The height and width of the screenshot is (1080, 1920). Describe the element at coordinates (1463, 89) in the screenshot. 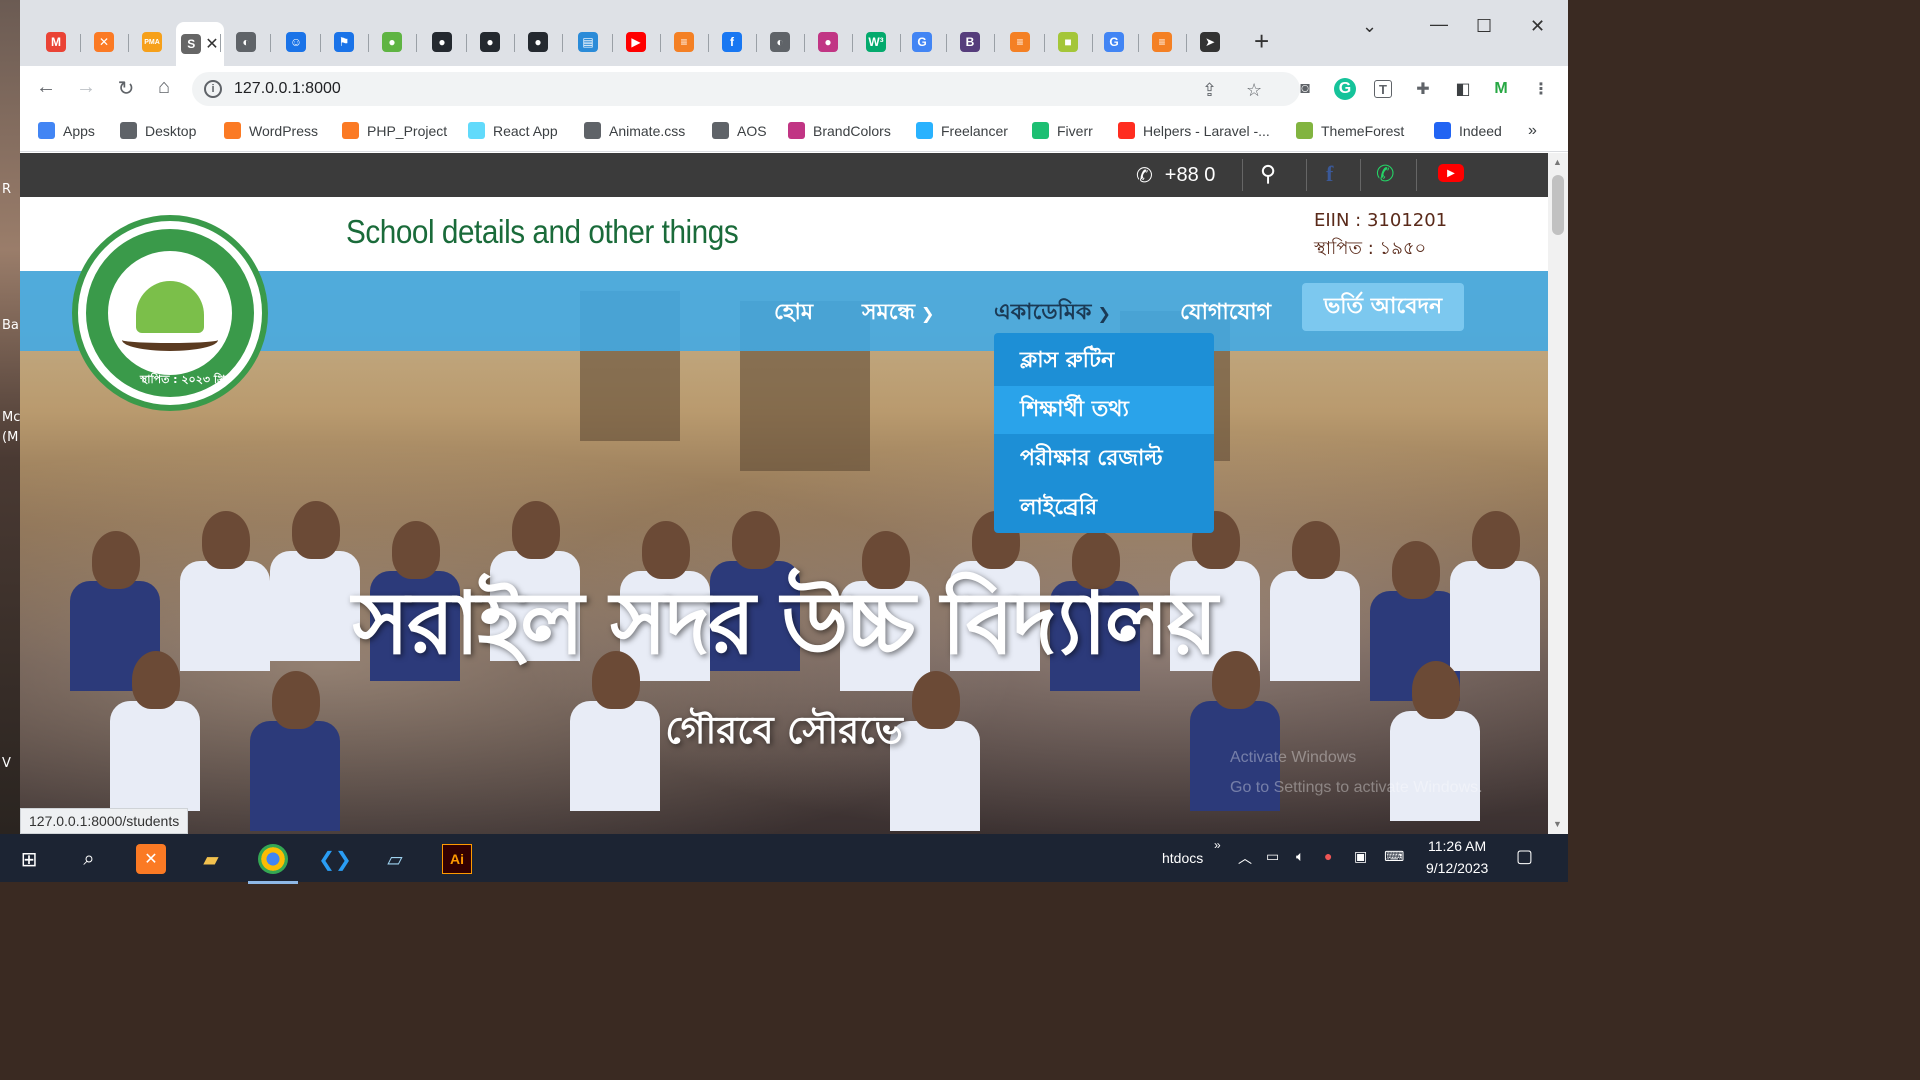

I see `side-panel-icon: ◧` at that location.